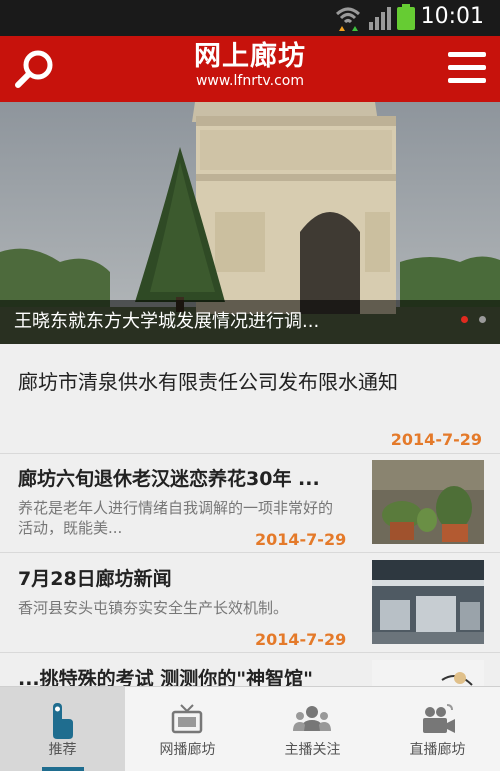 This screenshot has width=500, height=771. What do you see at coordinates (406, 17) in the screenshot?
I see `battery-icon` at bounding box center [406, 17].